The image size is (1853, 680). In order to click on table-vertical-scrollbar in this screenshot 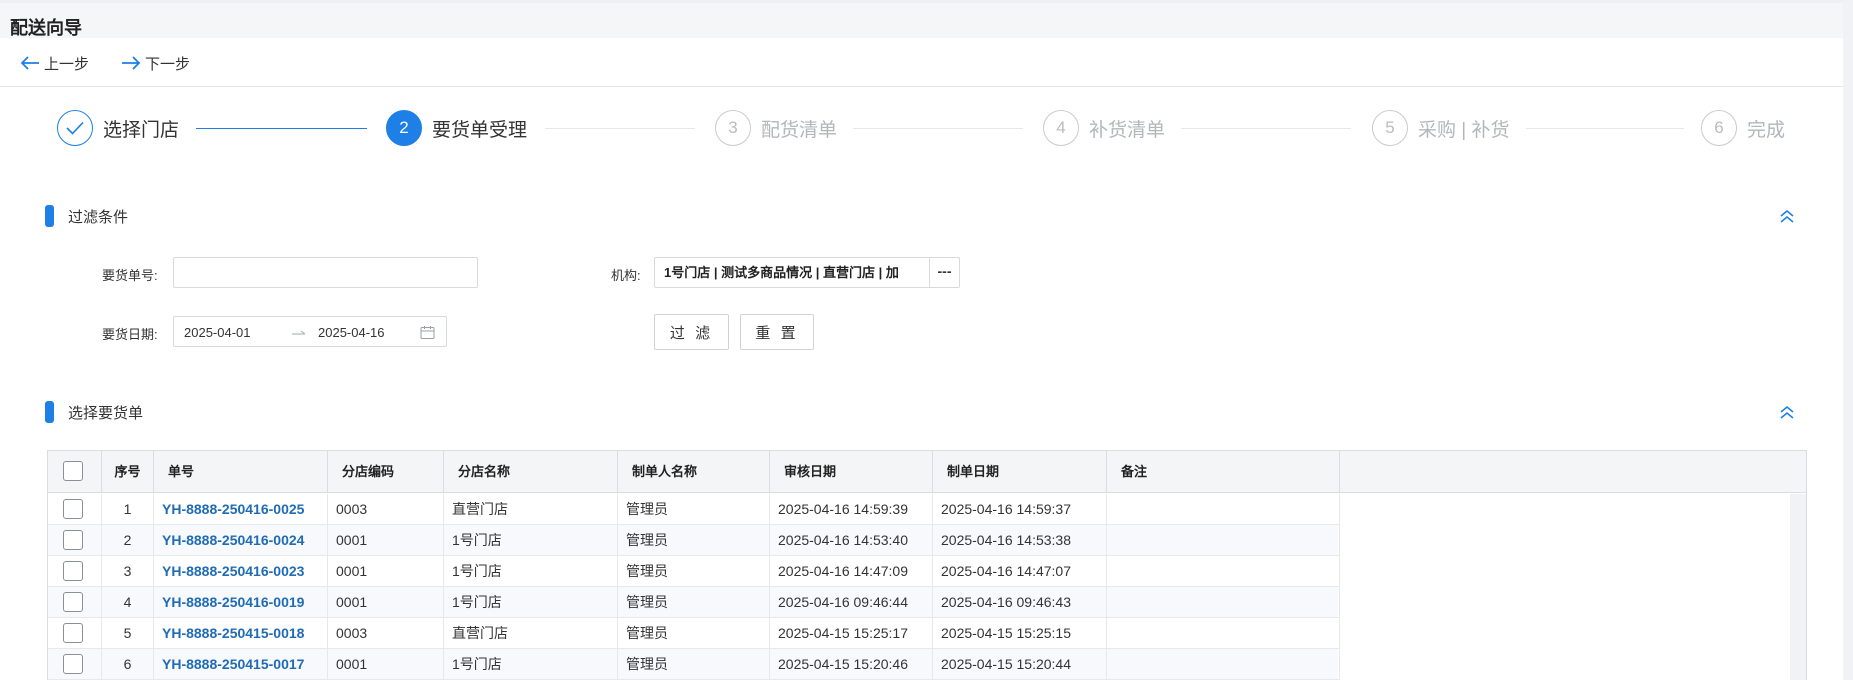, I will do `click(1798, 587)`.